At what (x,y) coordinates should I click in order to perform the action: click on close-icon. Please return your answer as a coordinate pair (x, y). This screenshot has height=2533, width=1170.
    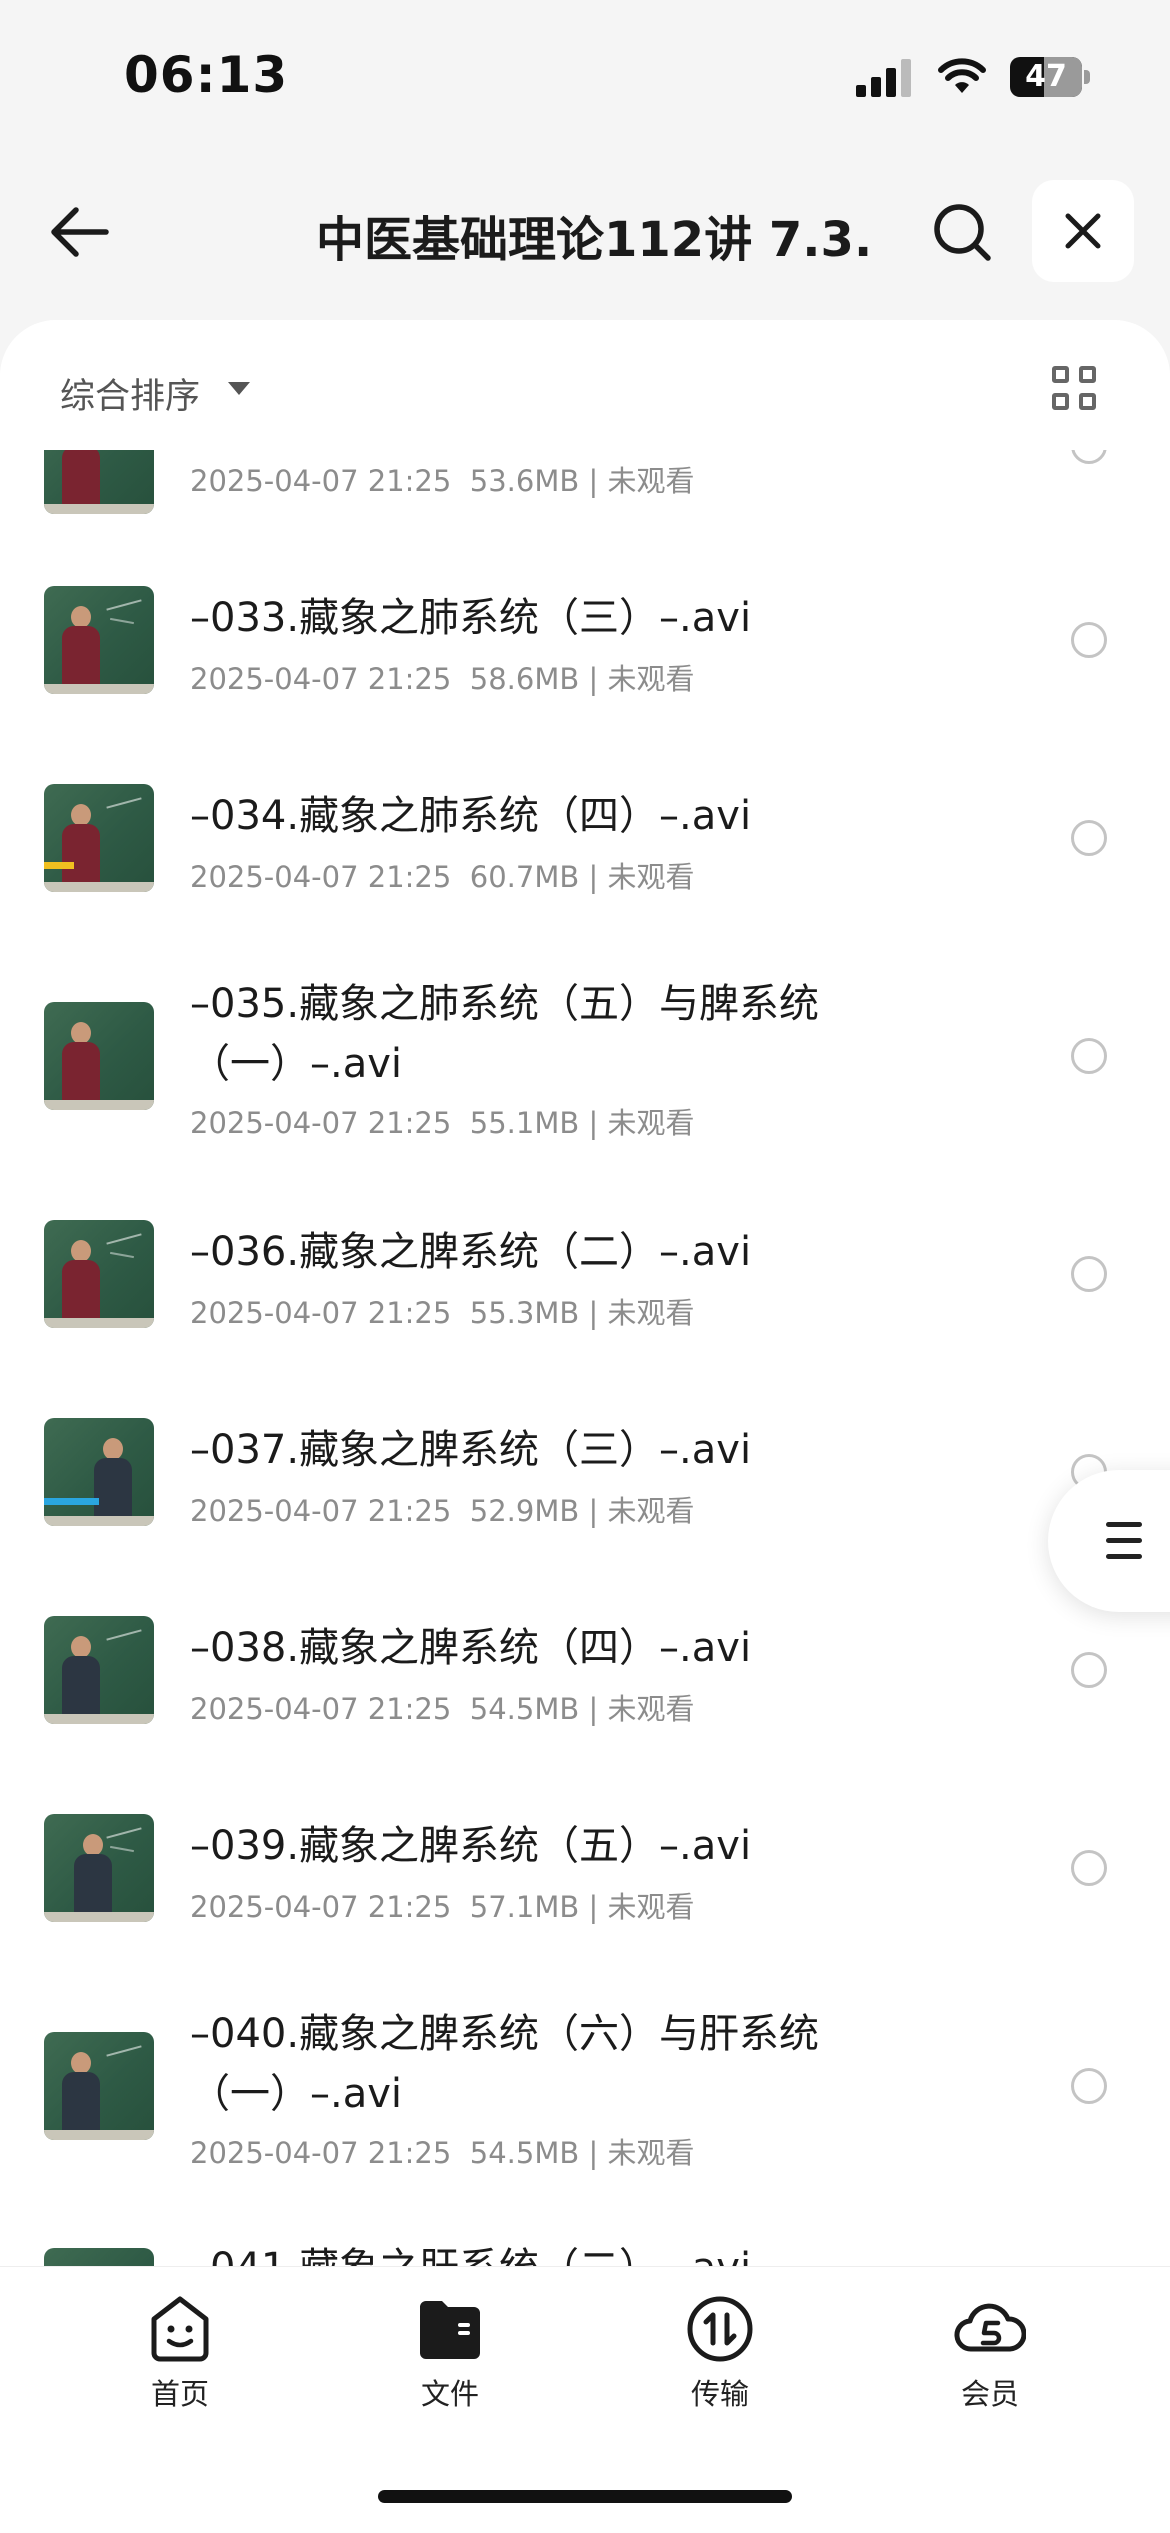
    Looking at the image, I should click on (1083, 231).